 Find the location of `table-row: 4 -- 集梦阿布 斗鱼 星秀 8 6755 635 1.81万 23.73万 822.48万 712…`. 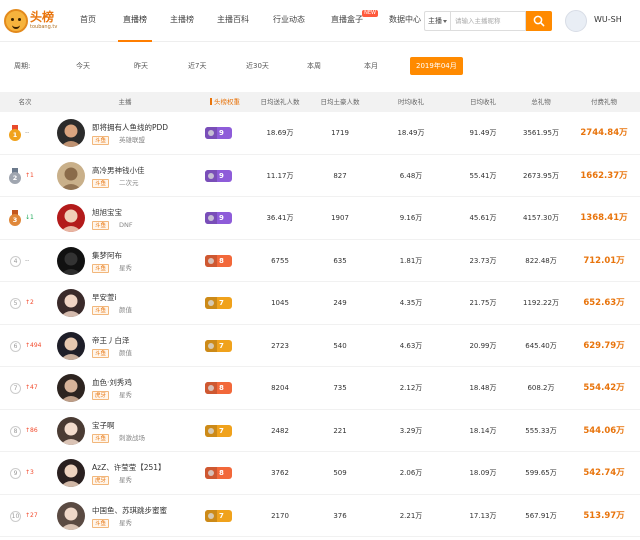

table-row: 4 -- 集梦阿布 斗鱼 星秀 8 6755 635 1.81万 23.73万 822.48万 712… is located at coordinates (320, 261).